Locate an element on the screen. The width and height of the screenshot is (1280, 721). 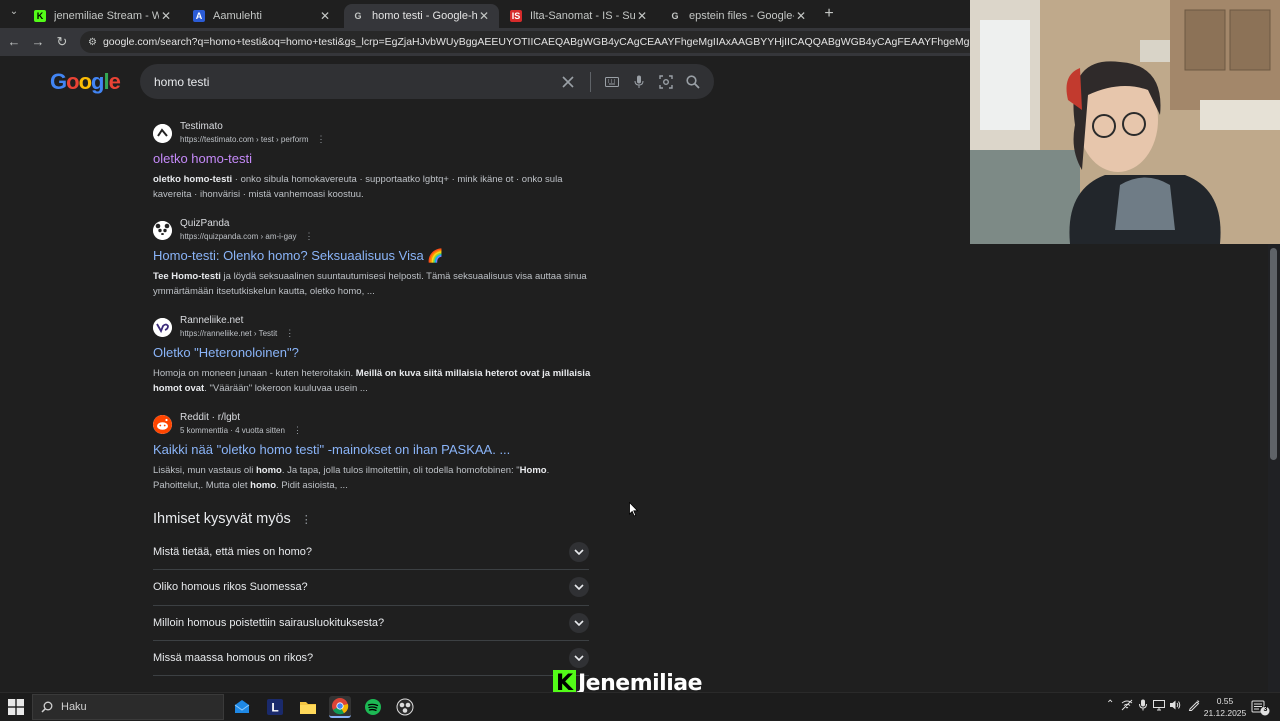
webcam-image is located at coordinates (1125, 122).